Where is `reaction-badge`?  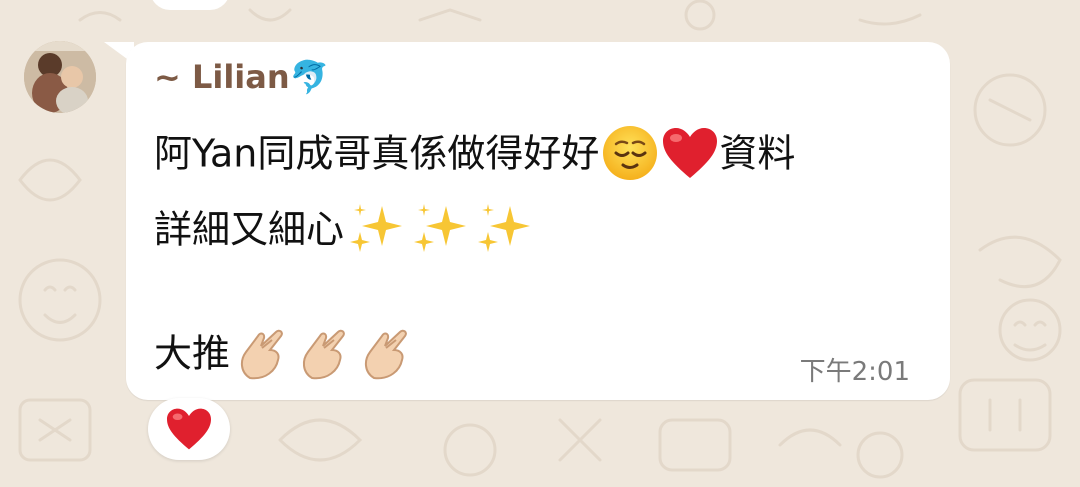 reaction-badge is located at coordinates (189, 429).